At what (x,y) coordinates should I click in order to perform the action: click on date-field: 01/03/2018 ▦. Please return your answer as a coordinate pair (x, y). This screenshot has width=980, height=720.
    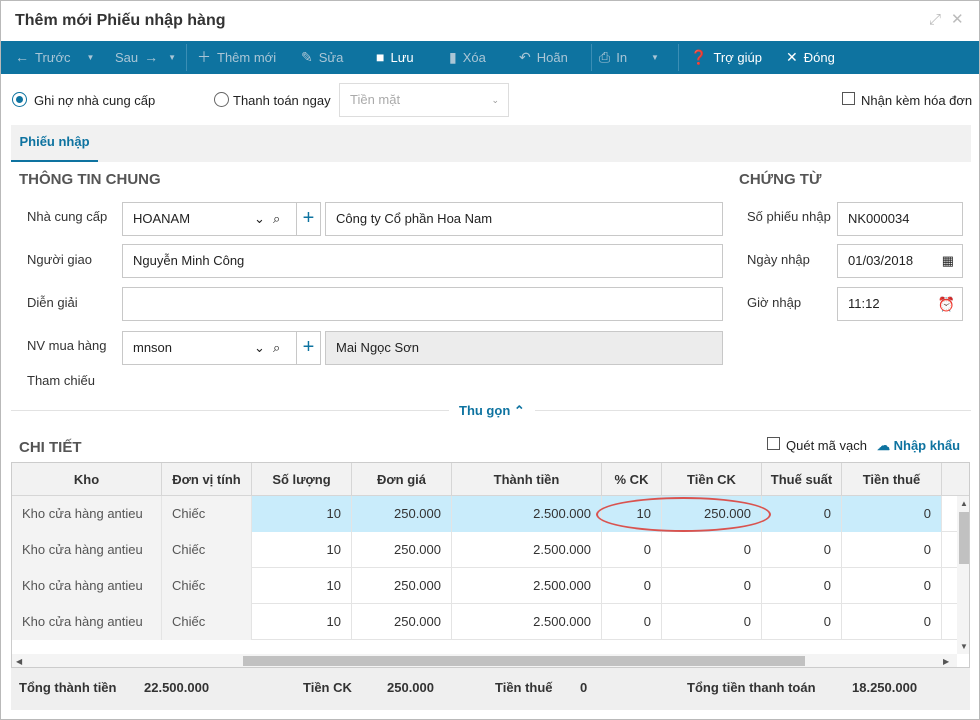
    Looking at the image, I should click on (900, 261).